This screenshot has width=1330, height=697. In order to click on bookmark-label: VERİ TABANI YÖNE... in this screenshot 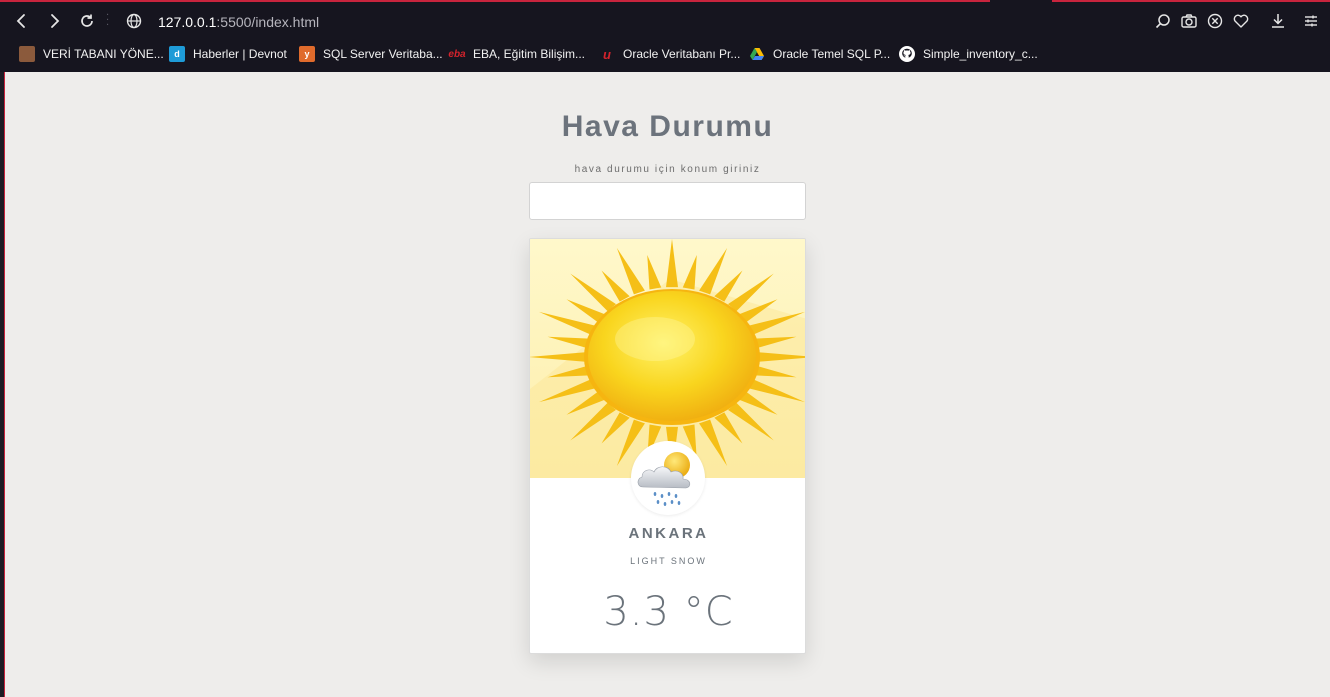, I will do `click(103, 54)`.